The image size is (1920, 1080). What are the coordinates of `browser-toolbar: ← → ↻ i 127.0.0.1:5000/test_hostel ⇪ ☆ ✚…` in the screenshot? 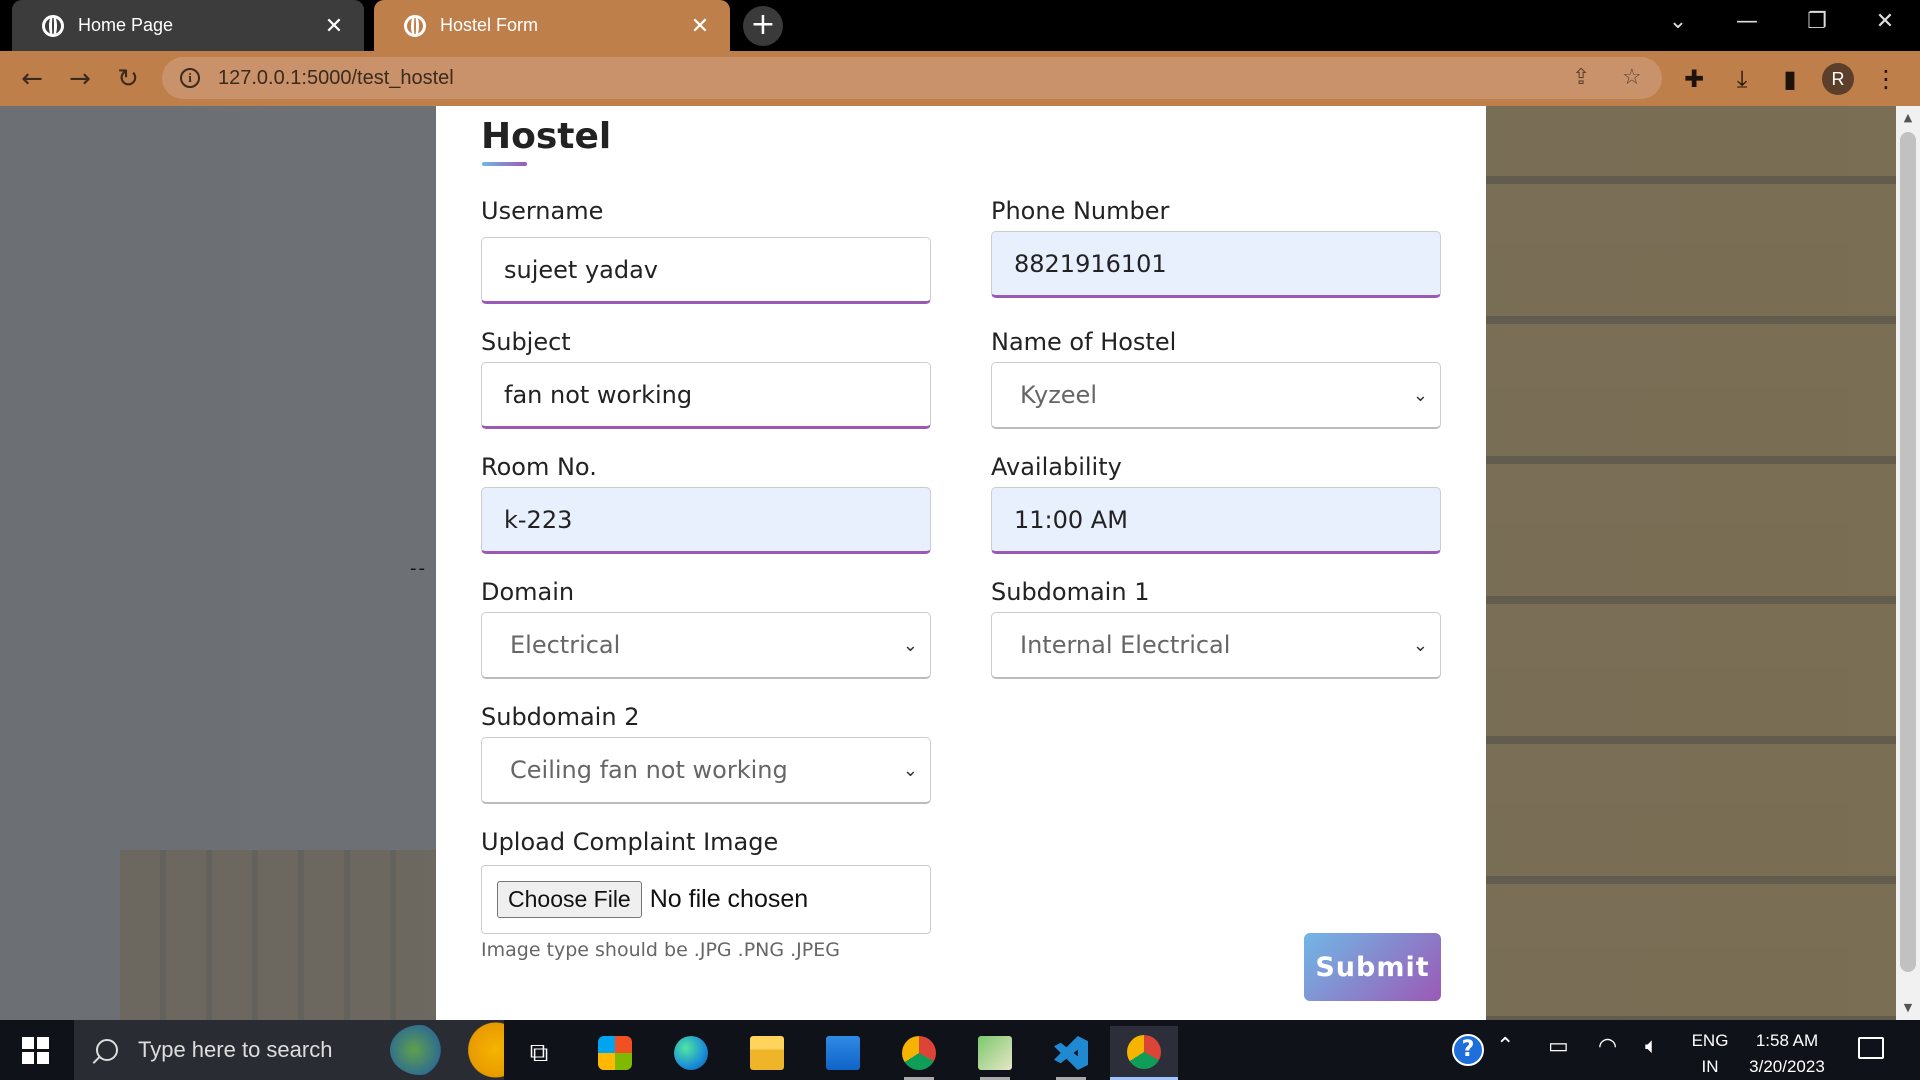 It's located at (960, 78).